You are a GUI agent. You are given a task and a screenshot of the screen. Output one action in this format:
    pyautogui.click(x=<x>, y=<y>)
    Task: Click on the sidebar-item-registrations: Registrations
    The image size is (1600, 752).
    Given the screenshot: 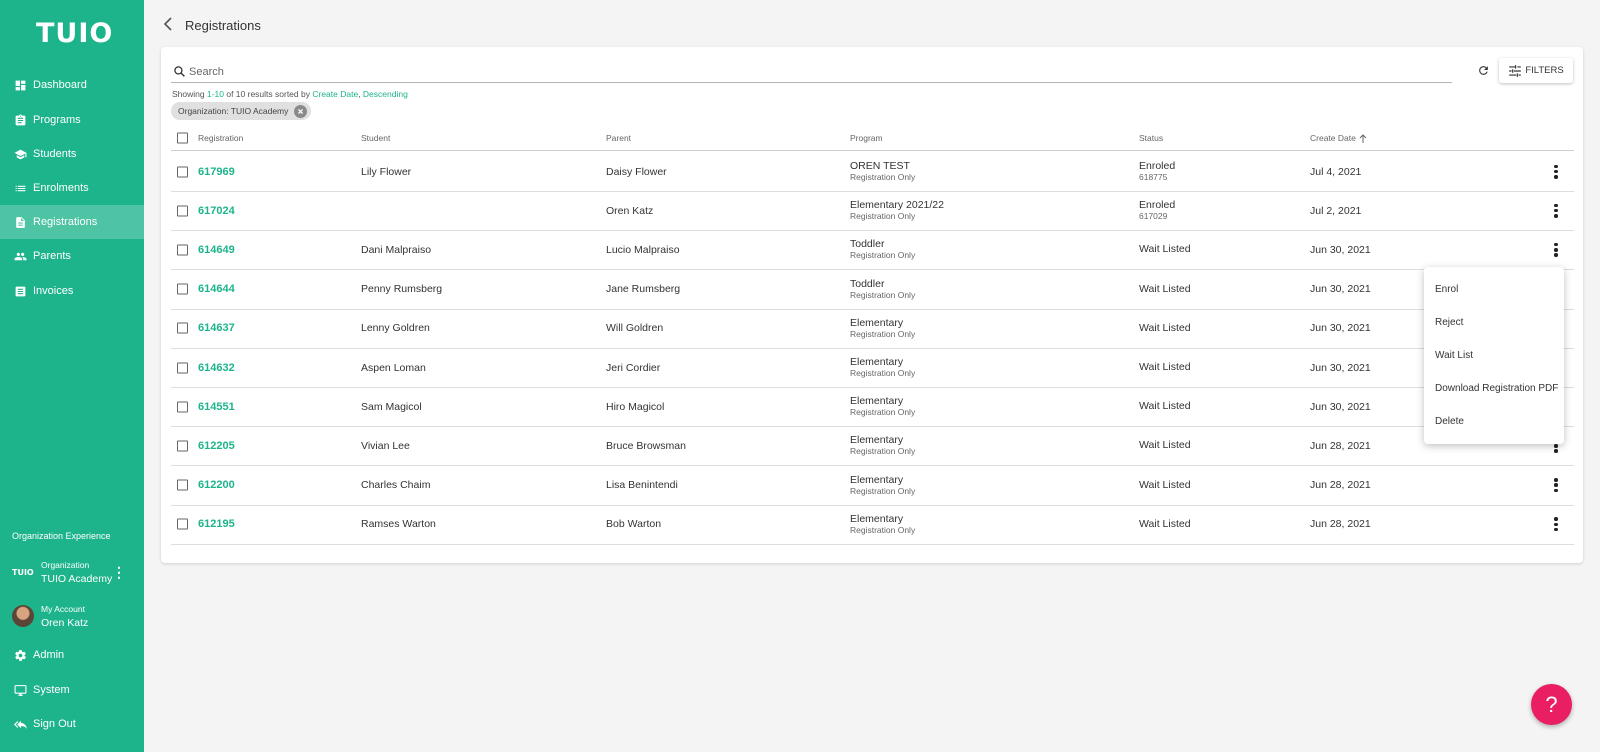 What is the action you would take?
    pyautogui.click(x=72, y=222)
    